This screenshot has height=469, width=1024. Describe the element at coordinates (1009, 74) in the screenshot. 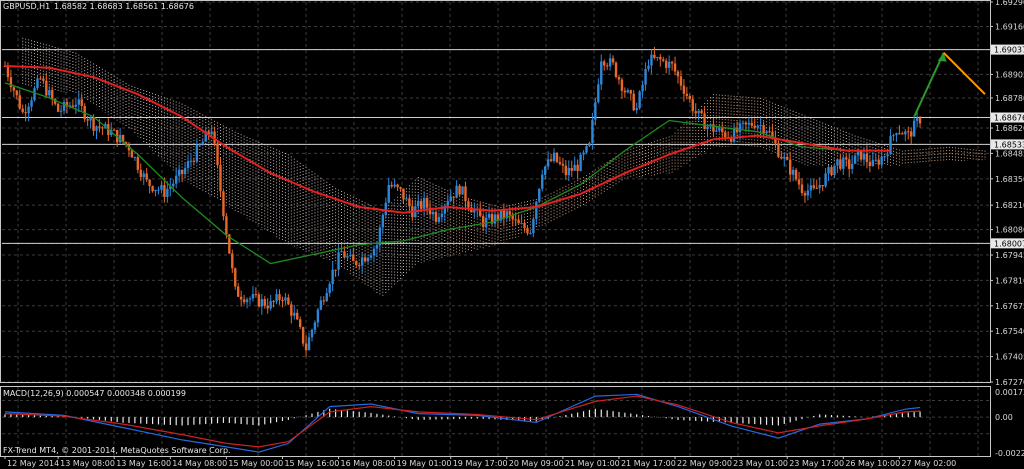

I see `price-tick-label: 1.68905` at that location.